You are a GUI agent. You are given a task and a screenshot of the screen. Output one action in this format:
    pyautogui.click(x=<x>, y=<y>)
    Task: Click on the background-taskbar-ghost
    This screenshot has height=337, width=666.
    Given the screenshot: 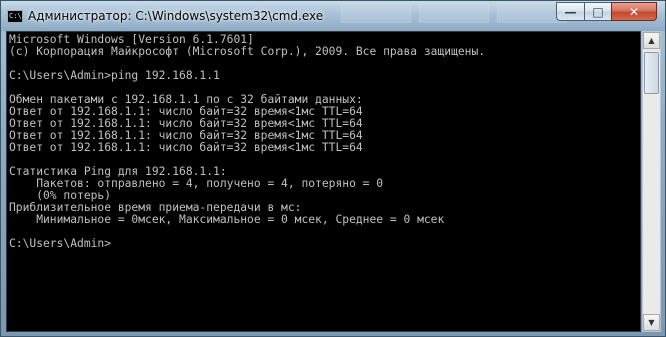 What is the action you would take?
    pyautogui.click(x=456, y=14)
    